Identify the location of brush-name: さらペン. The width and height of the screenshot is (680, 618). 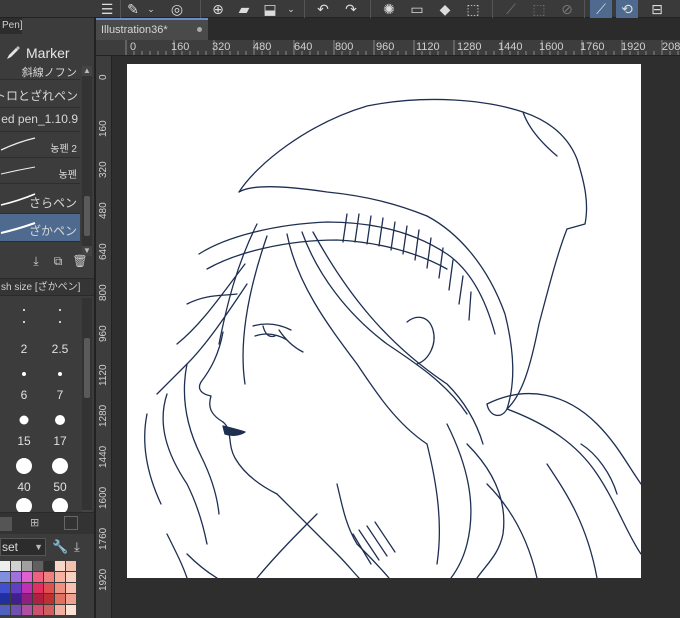
(52, 203).